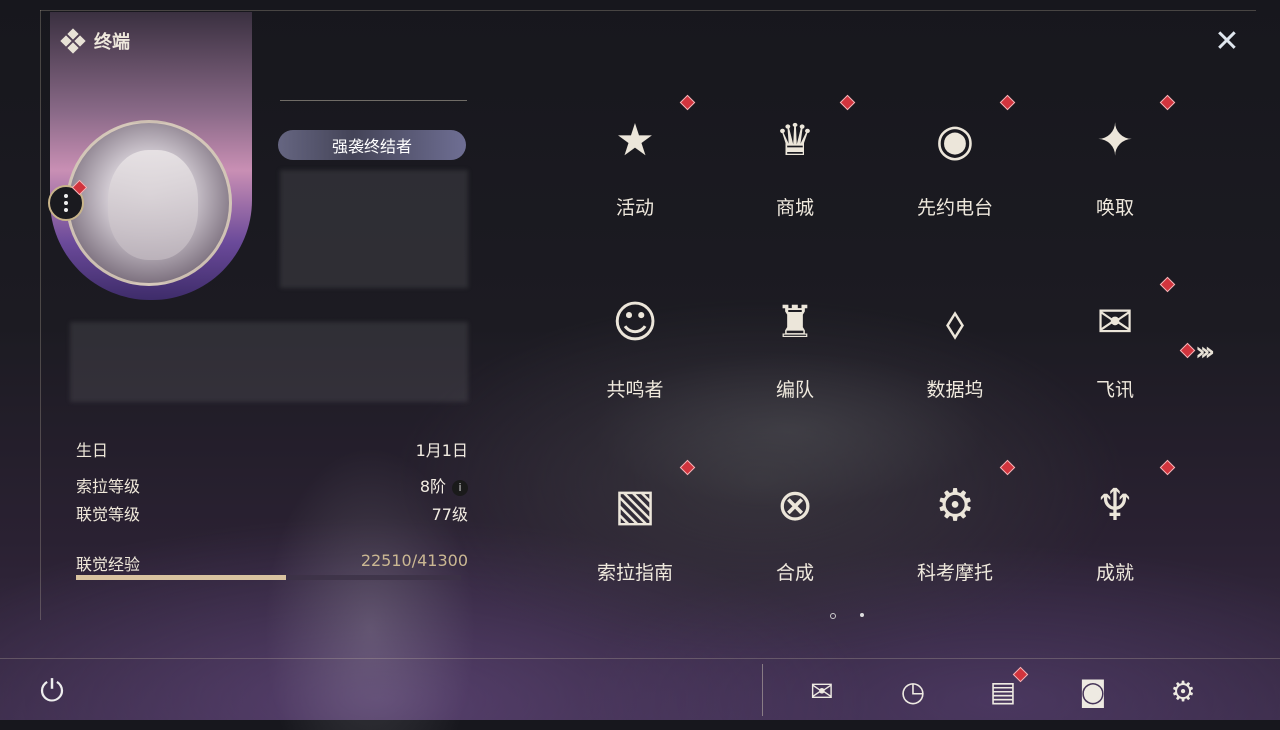  What do you see at coordinates (795, 322) in the screenshot?
I see `chess-team-icon: ♜` at bounding box center [795, 322].